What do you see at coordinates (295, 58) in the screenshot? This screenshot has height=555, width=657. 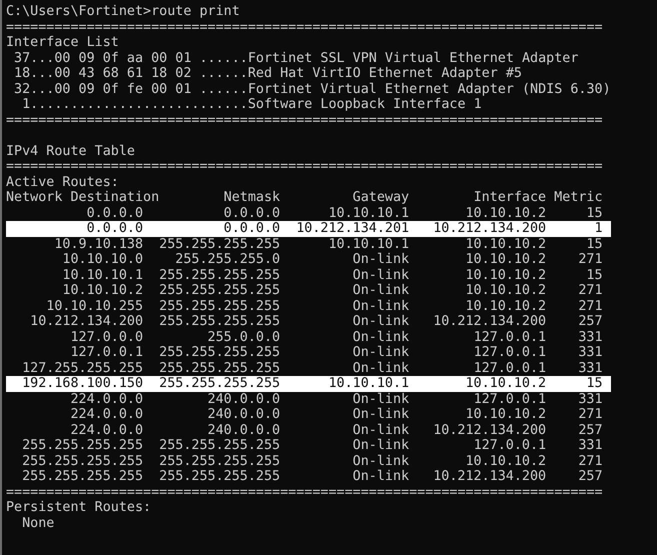 I see `interface-entry: 37...00 09 0f aa 00 01 ......Fortinet SSL VPN Virtual Ethernet Adapter` at bounding box center [295, 58].